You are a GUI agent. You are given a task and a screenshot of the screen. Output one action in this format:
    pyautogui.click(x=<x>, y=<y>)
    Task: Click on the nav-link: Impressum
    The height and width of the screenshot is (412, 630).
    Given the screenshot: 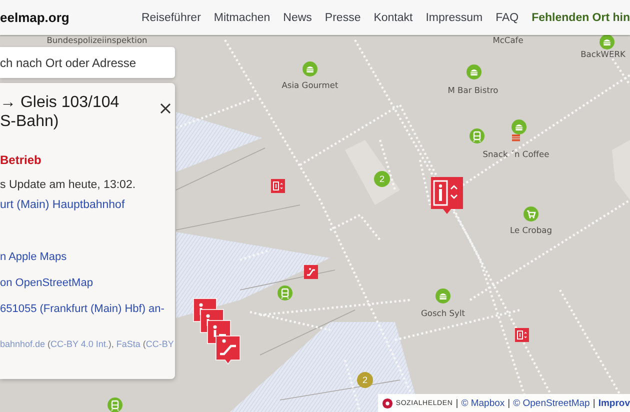 What is the action you would take?
    pyautogui.click(x=454, y=18)
    